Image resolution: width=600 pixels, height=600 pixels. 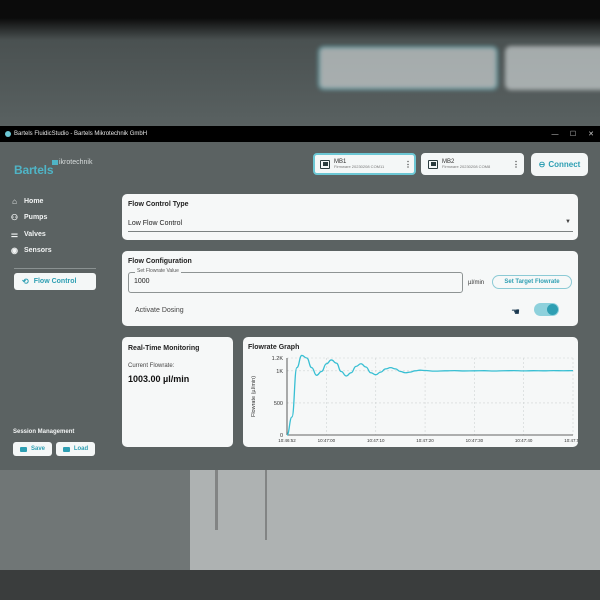 I want to click on sidebar-item-flow-control: ⟲ Flow Control, so click(x=55, y=281).